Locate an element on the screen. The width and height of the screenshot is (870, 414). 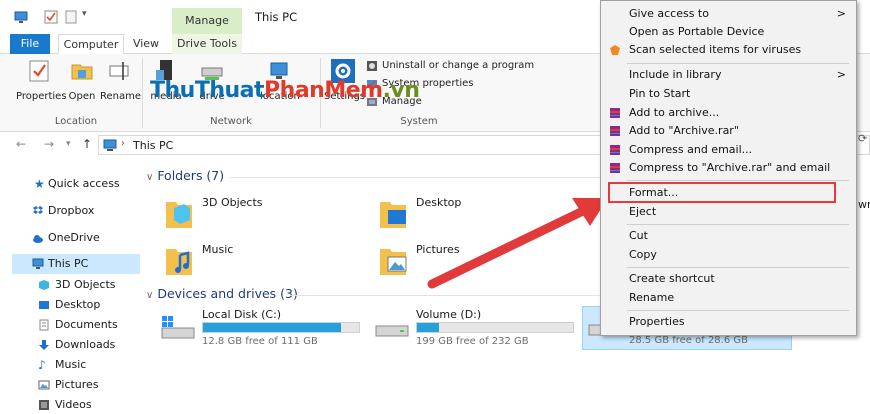
tab-file: File is located at coordinates (30, 44).